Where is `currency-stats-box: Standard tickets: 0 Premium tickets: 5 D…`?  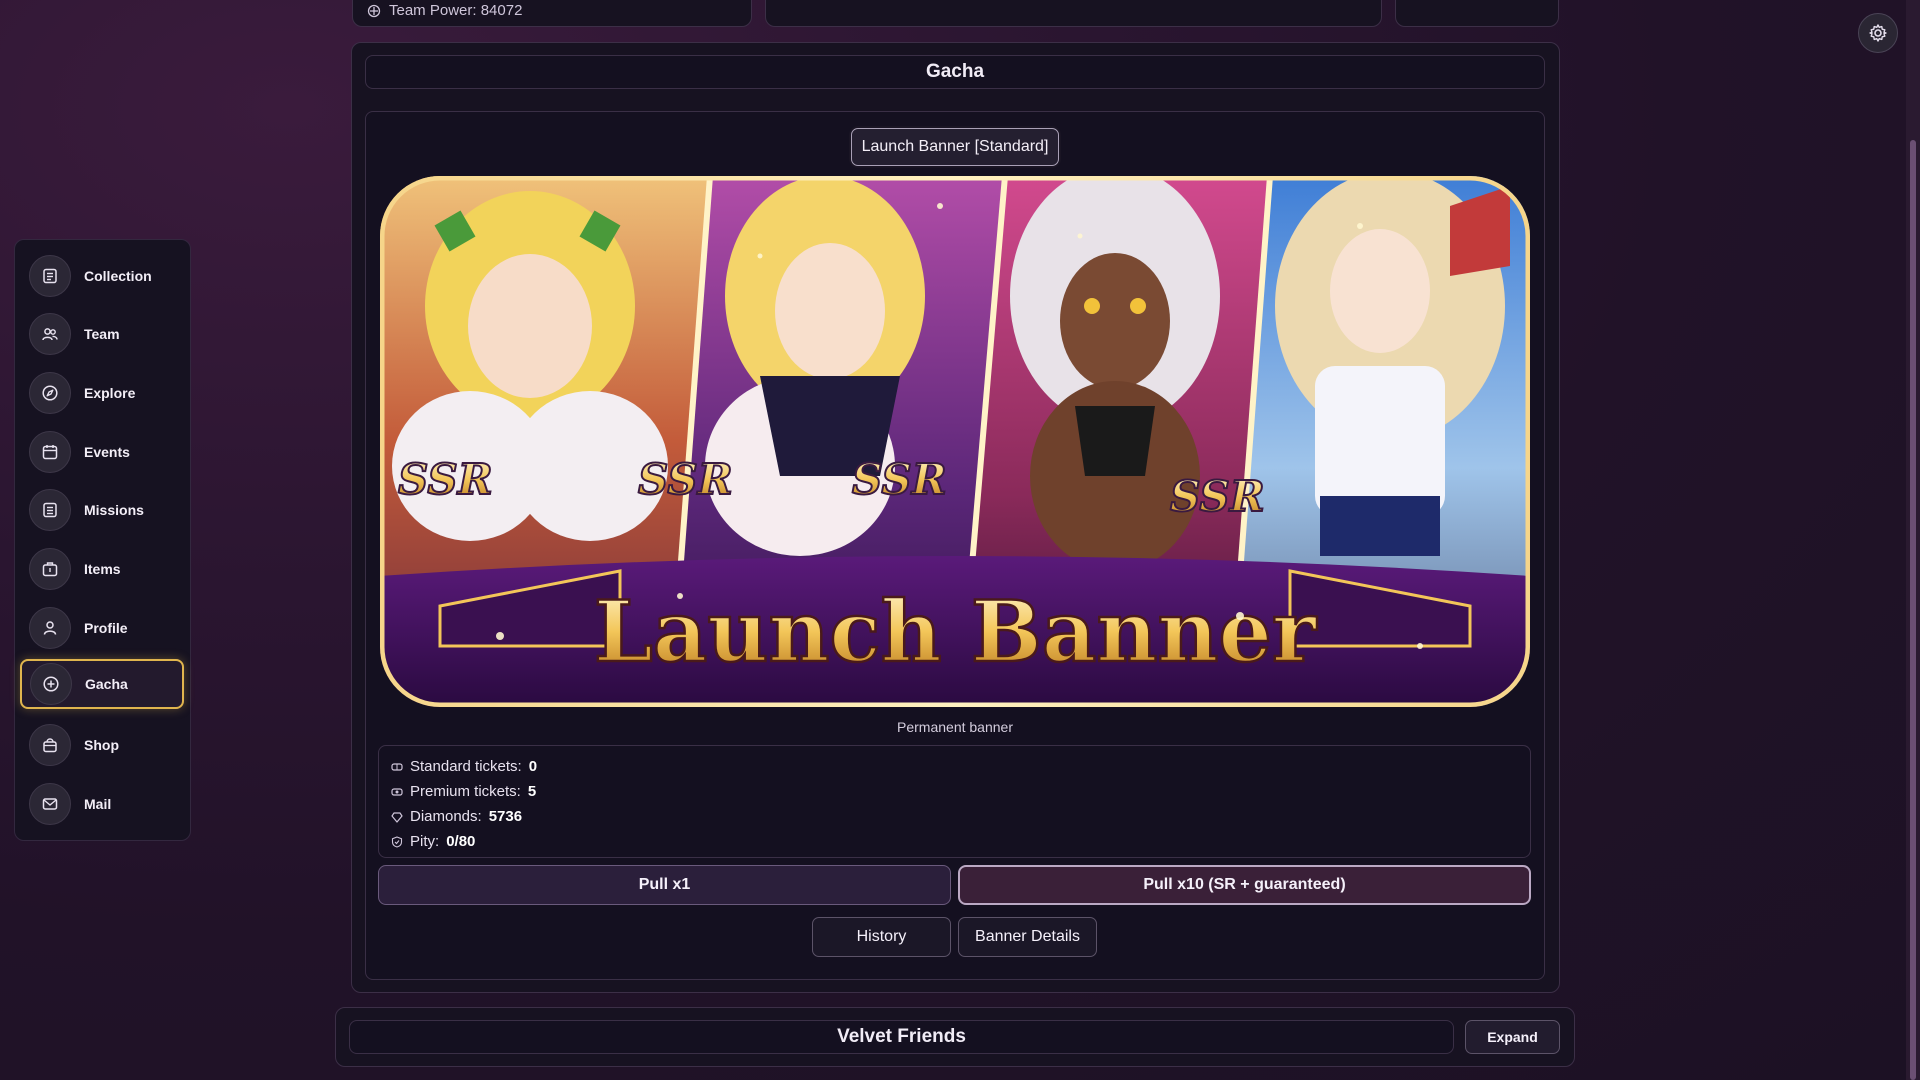 currency-stats-box: Standard tickets: 0 Premium tickets: 5 D… is located at coordinates (954, 801).